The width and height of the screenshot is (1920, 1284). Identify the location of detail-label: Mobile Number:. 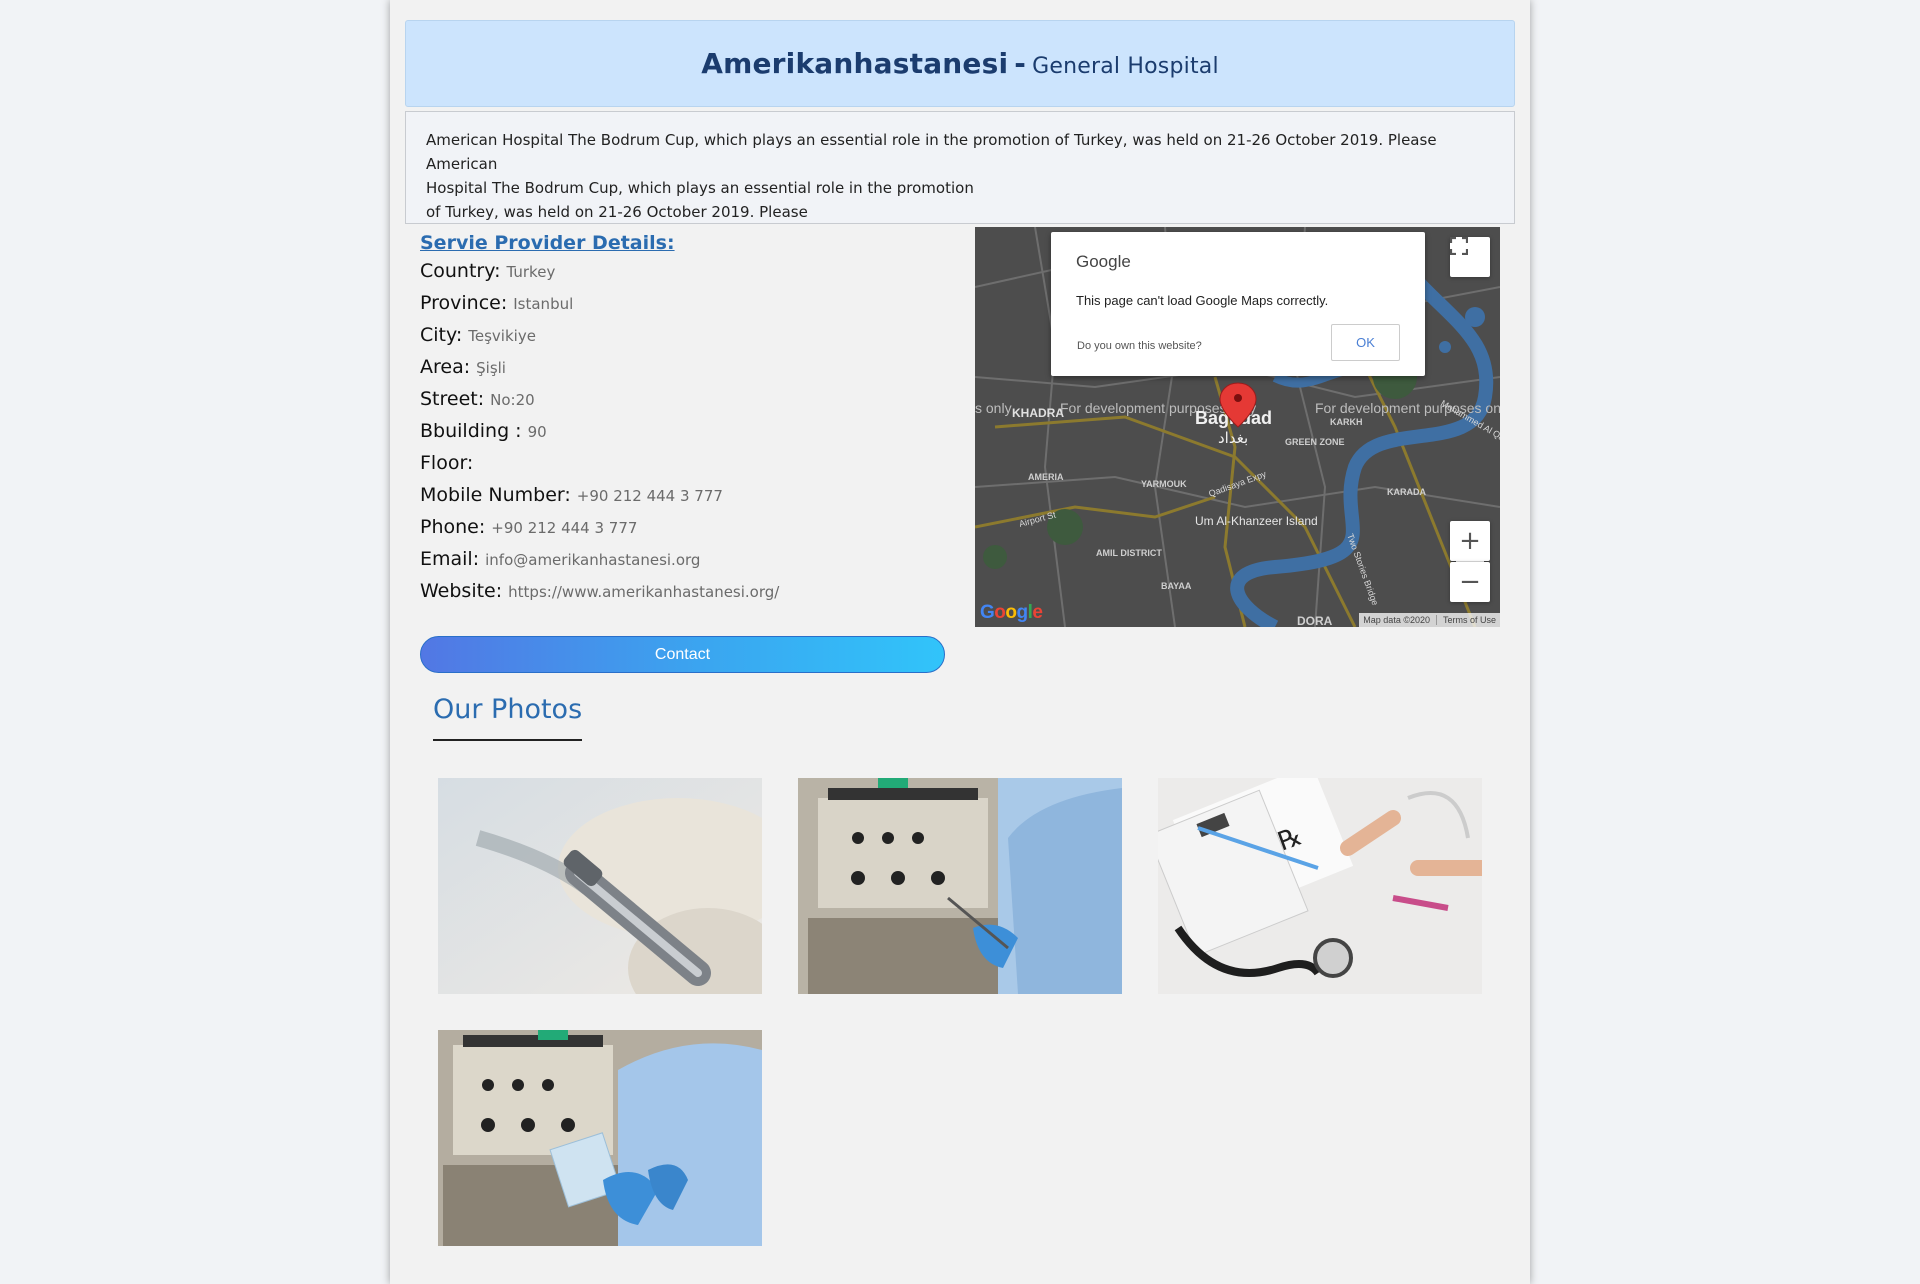
(495, 495).